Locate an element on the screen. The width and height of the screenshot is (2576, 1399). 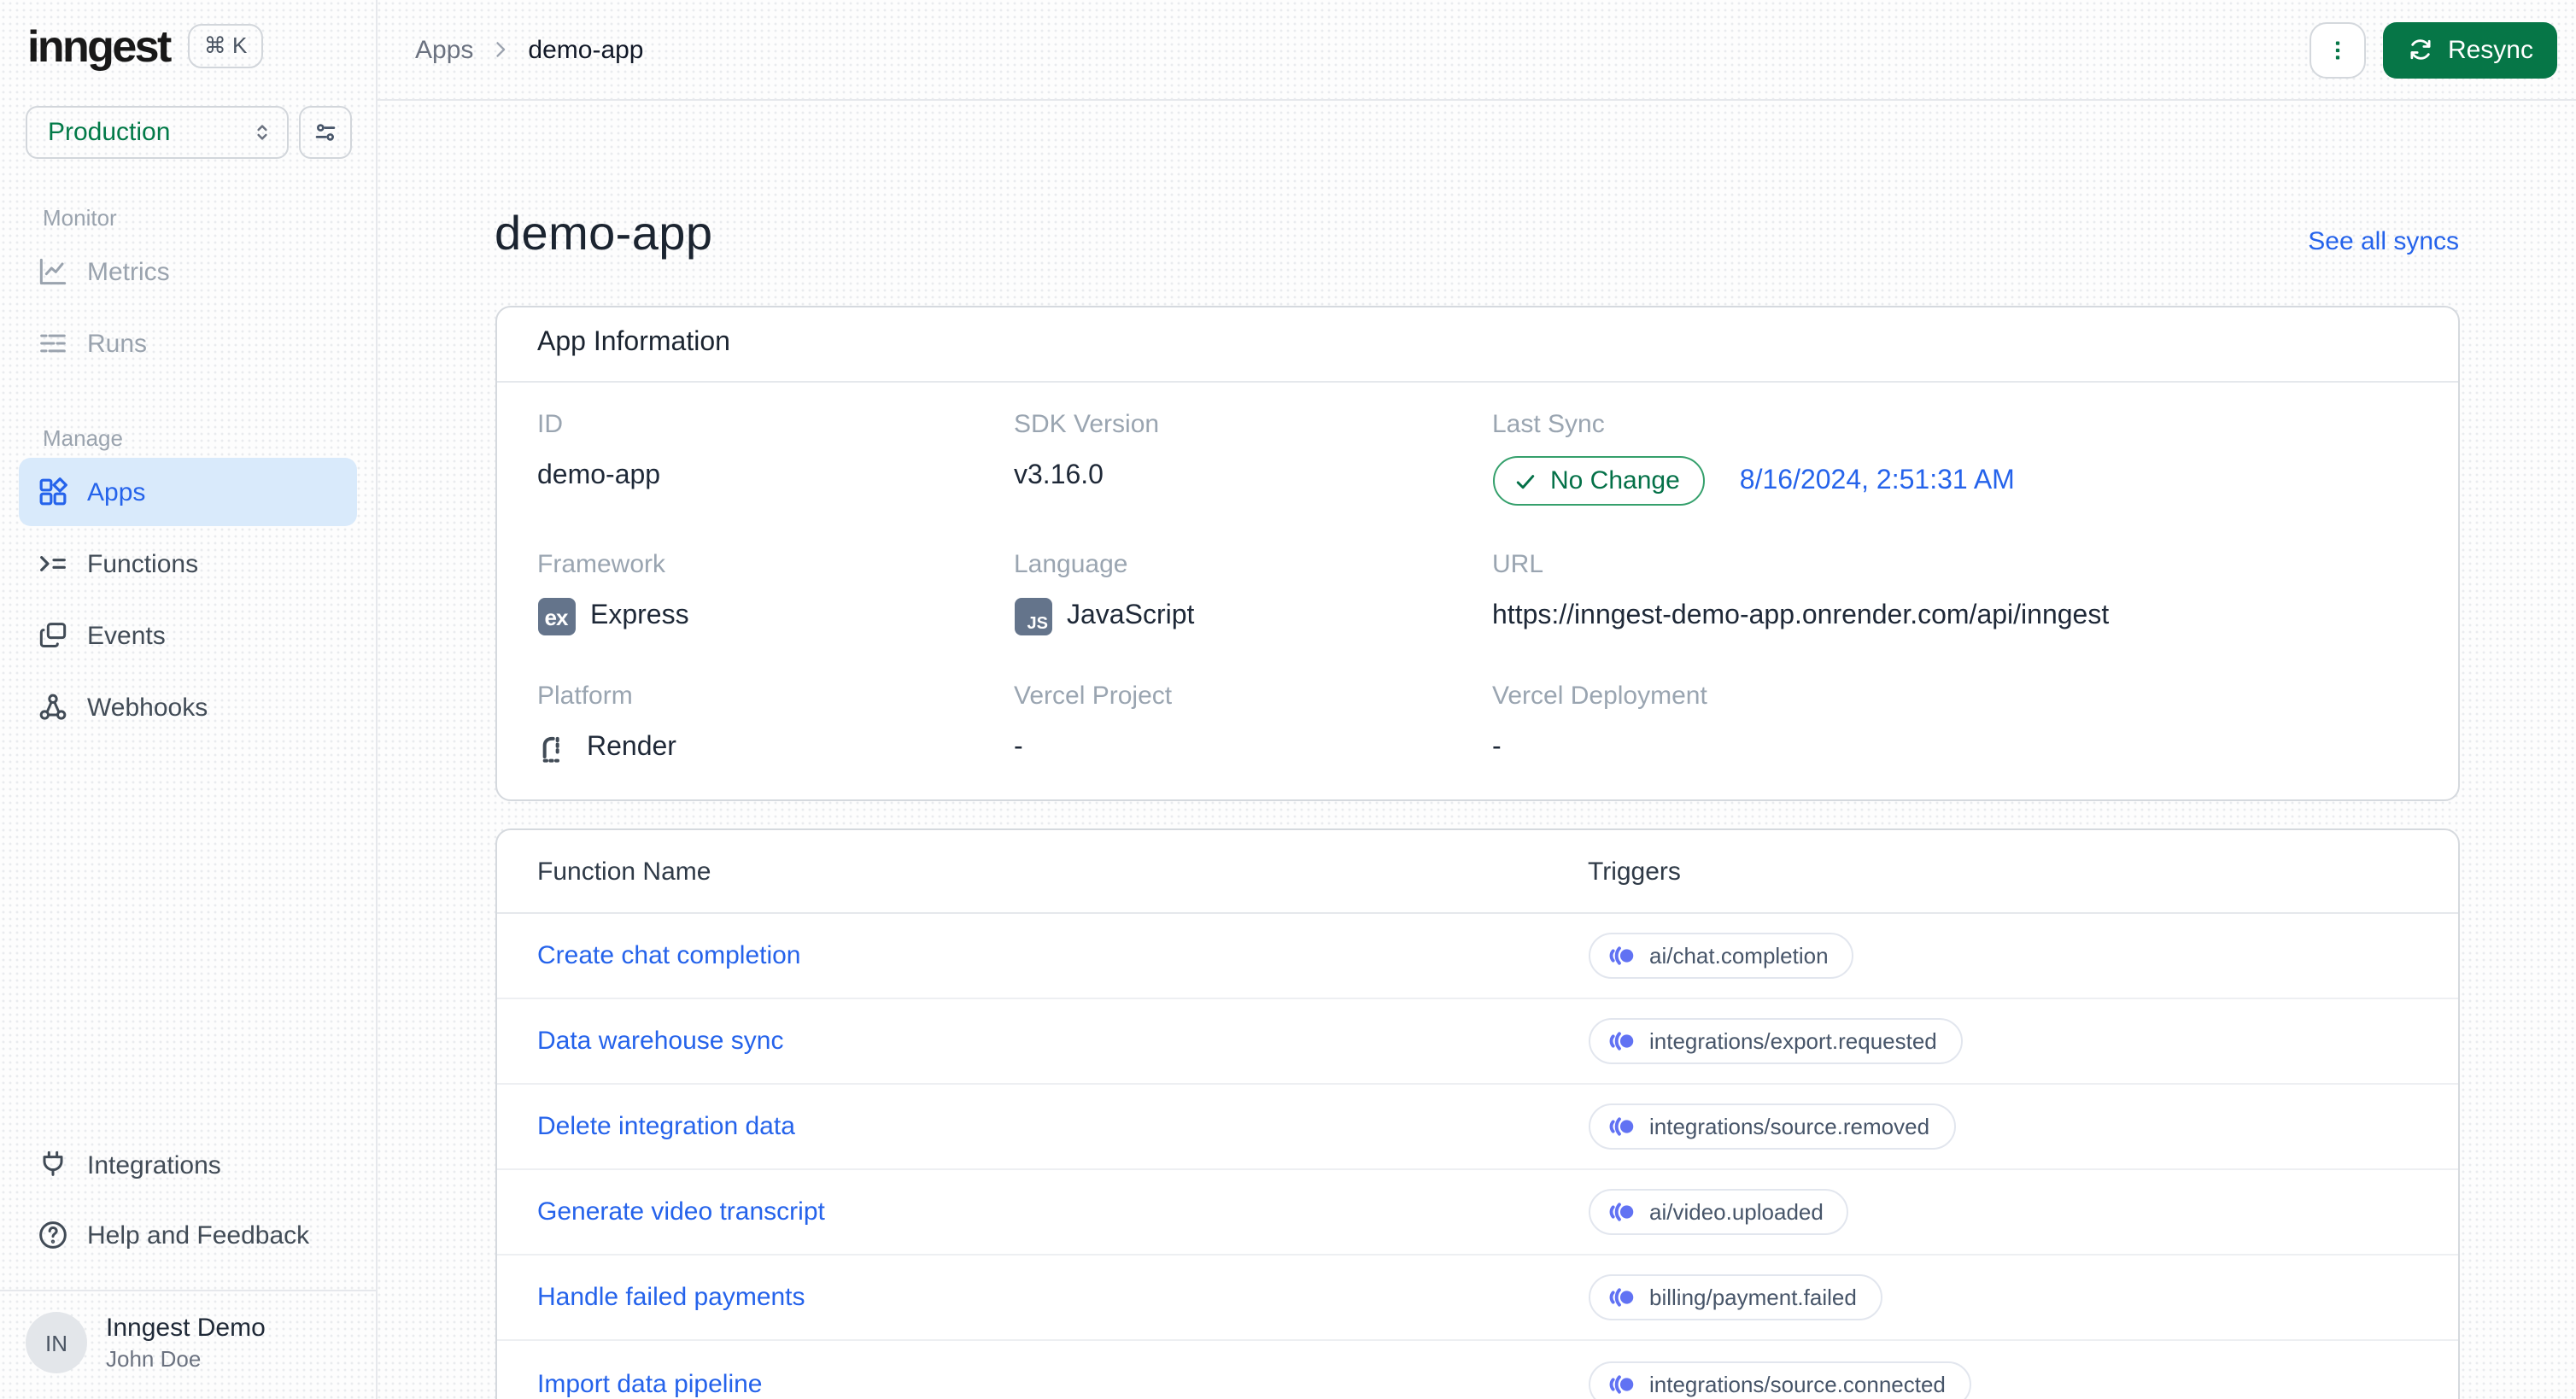
sidebar-item-label: Integrations is located at coordinates (154, 1164).